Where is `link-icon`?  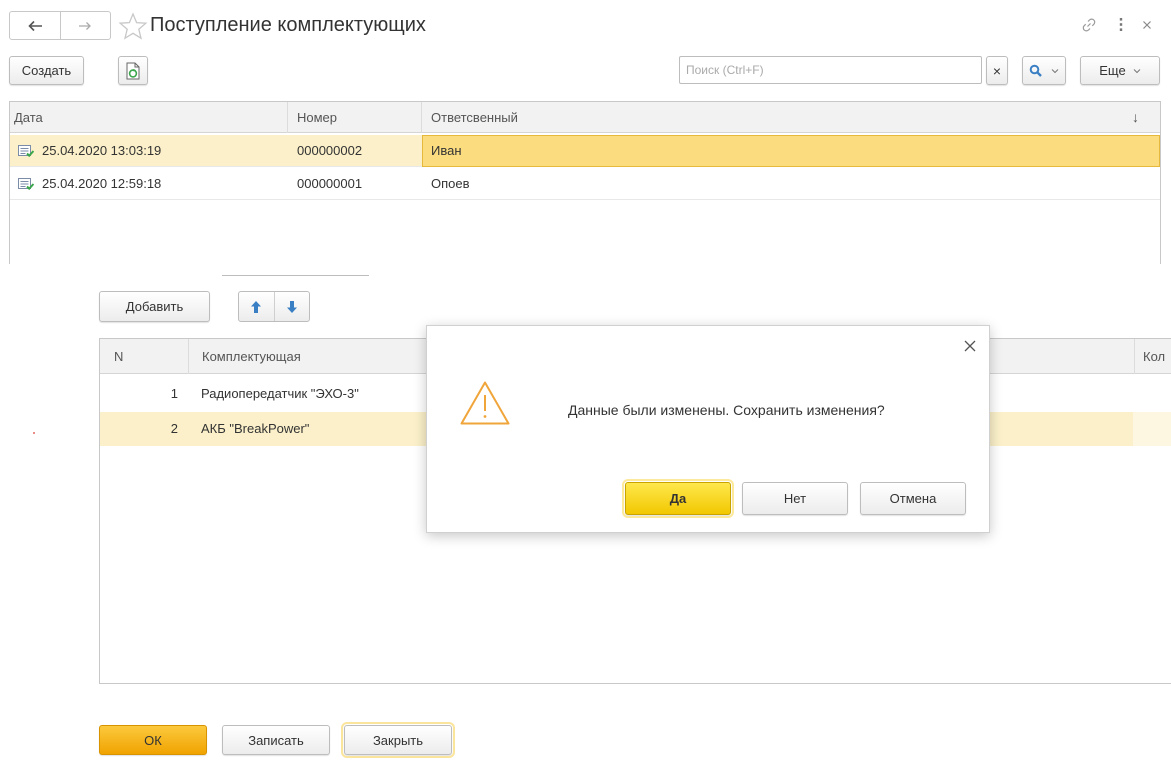 link-icon is located at coordinates (1089, 25).